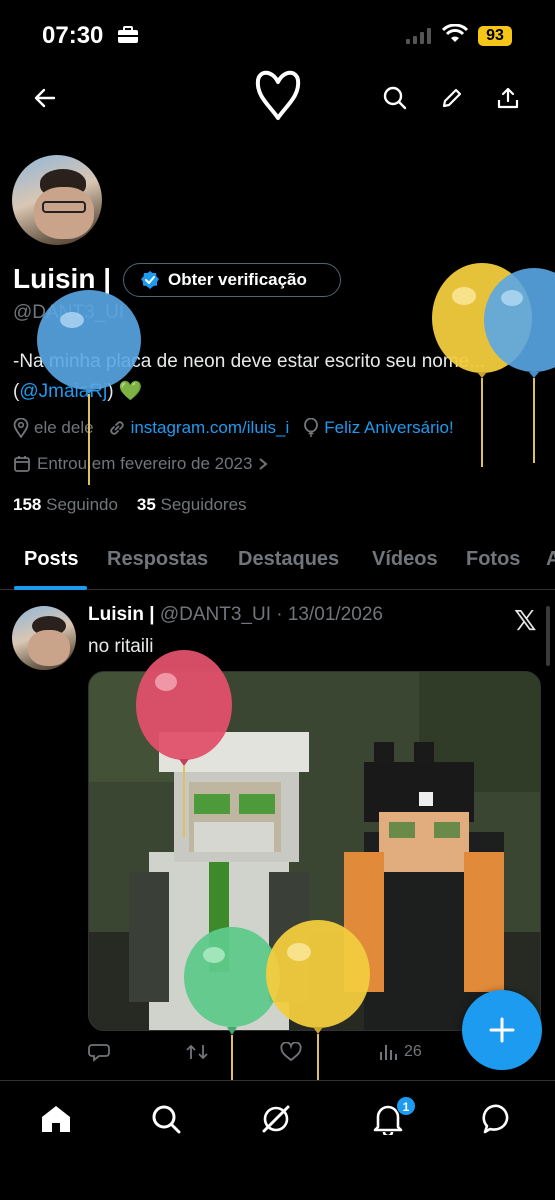  What do you see at coordinates (121, 614) in the screenshot?
I see `post-author-name: Luisin |` at bounding box center [121, 614].